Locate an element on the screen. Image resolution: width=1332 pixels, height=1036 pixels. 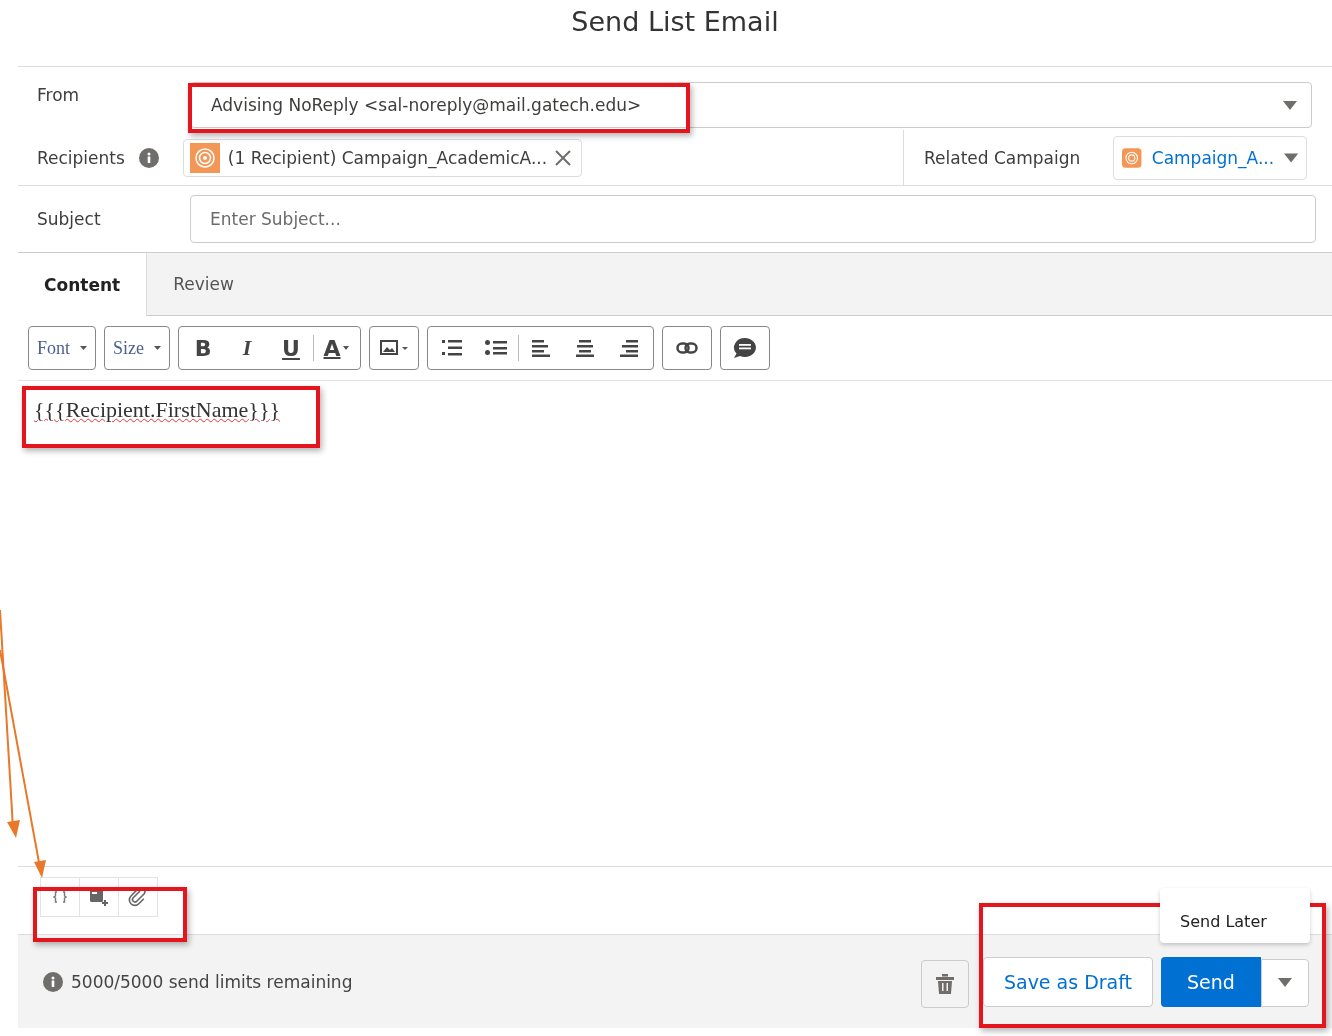
template-button is located at coordinates (99, 897).